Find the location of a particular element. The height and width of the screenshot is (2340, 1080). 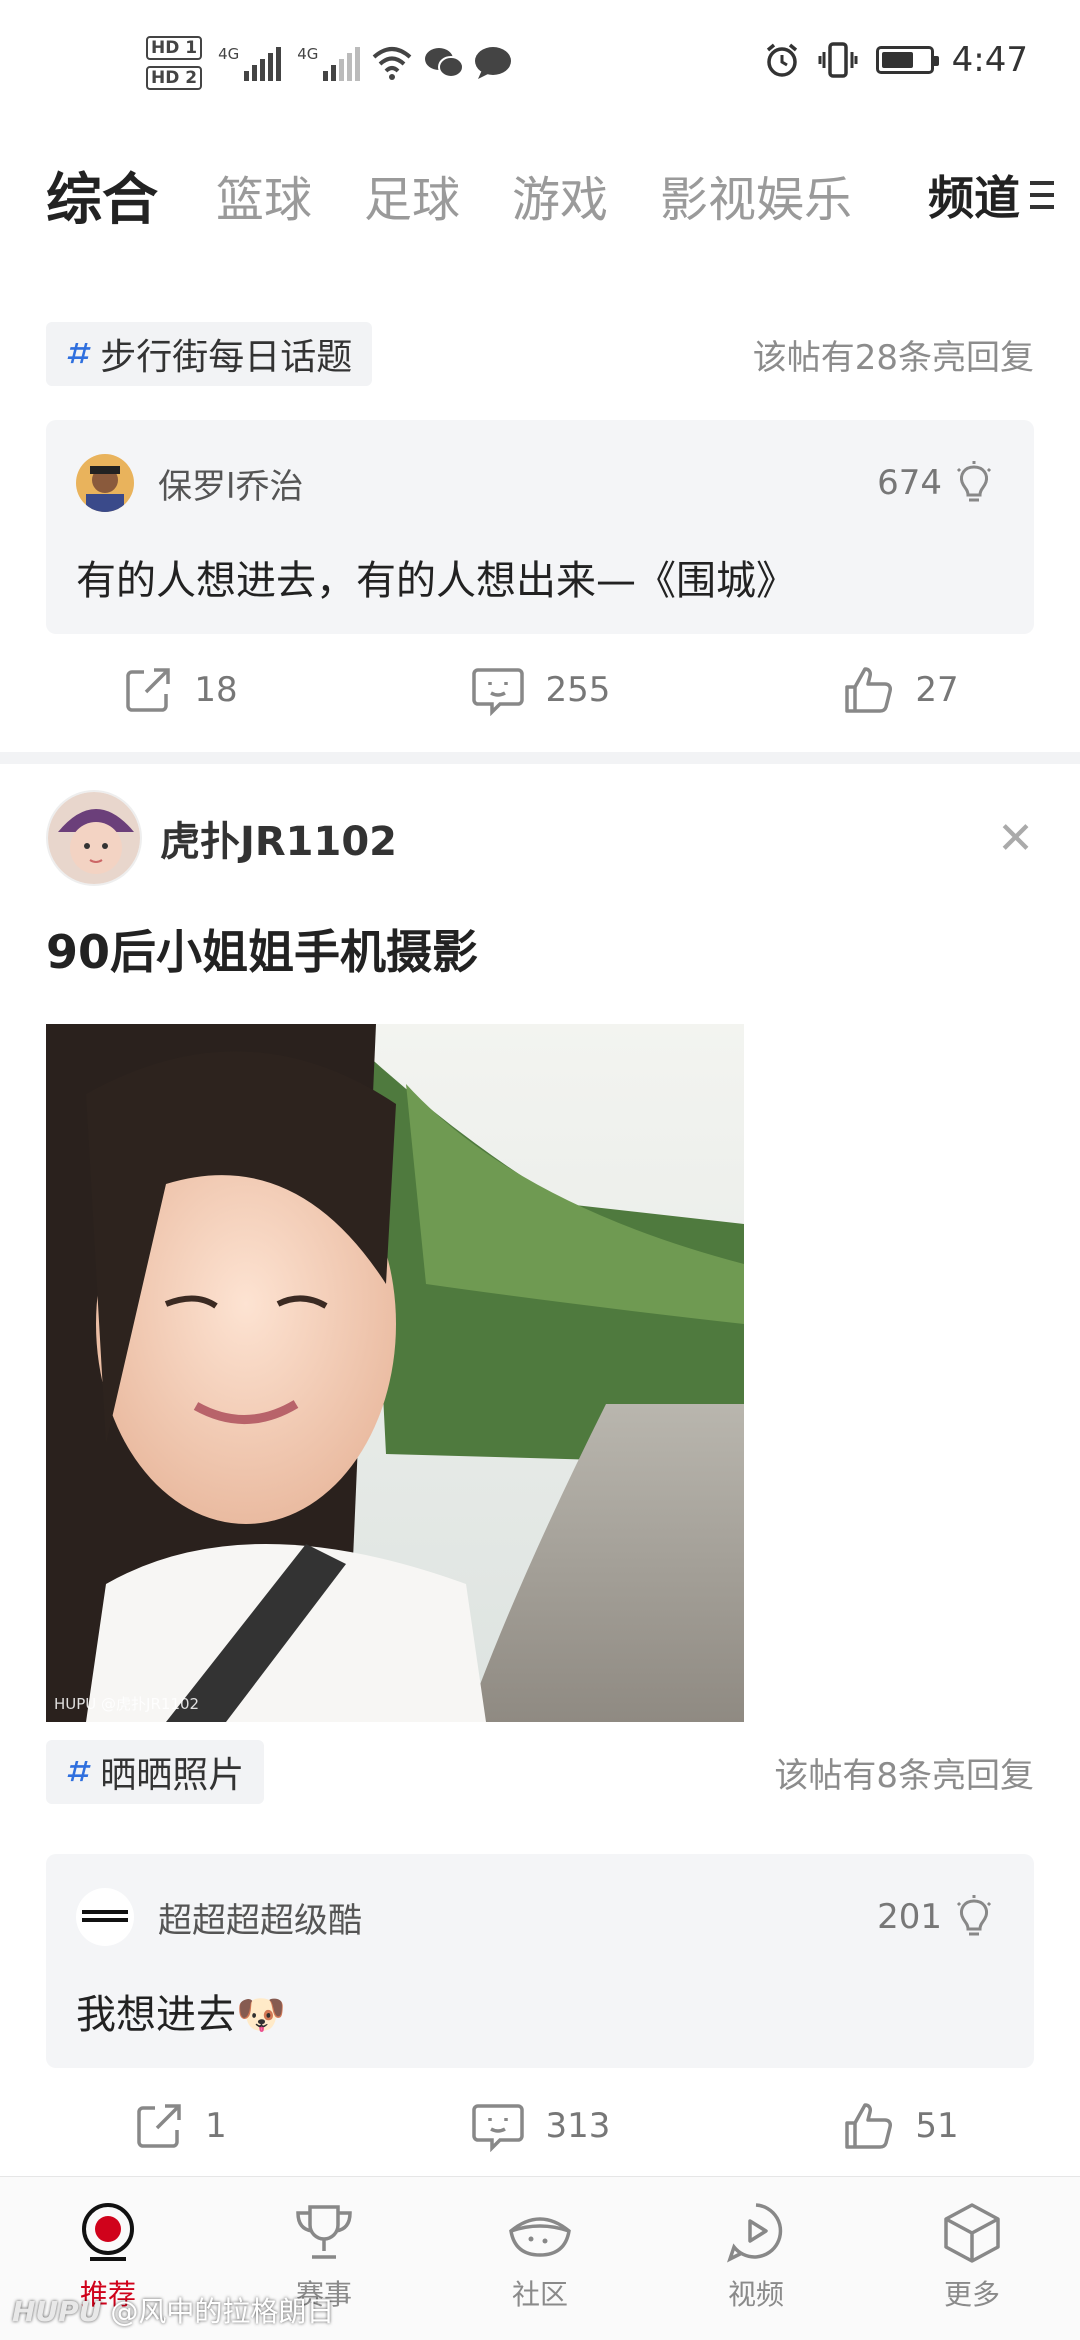

nav-video: 视频 is located at coordinates (756, 2258).